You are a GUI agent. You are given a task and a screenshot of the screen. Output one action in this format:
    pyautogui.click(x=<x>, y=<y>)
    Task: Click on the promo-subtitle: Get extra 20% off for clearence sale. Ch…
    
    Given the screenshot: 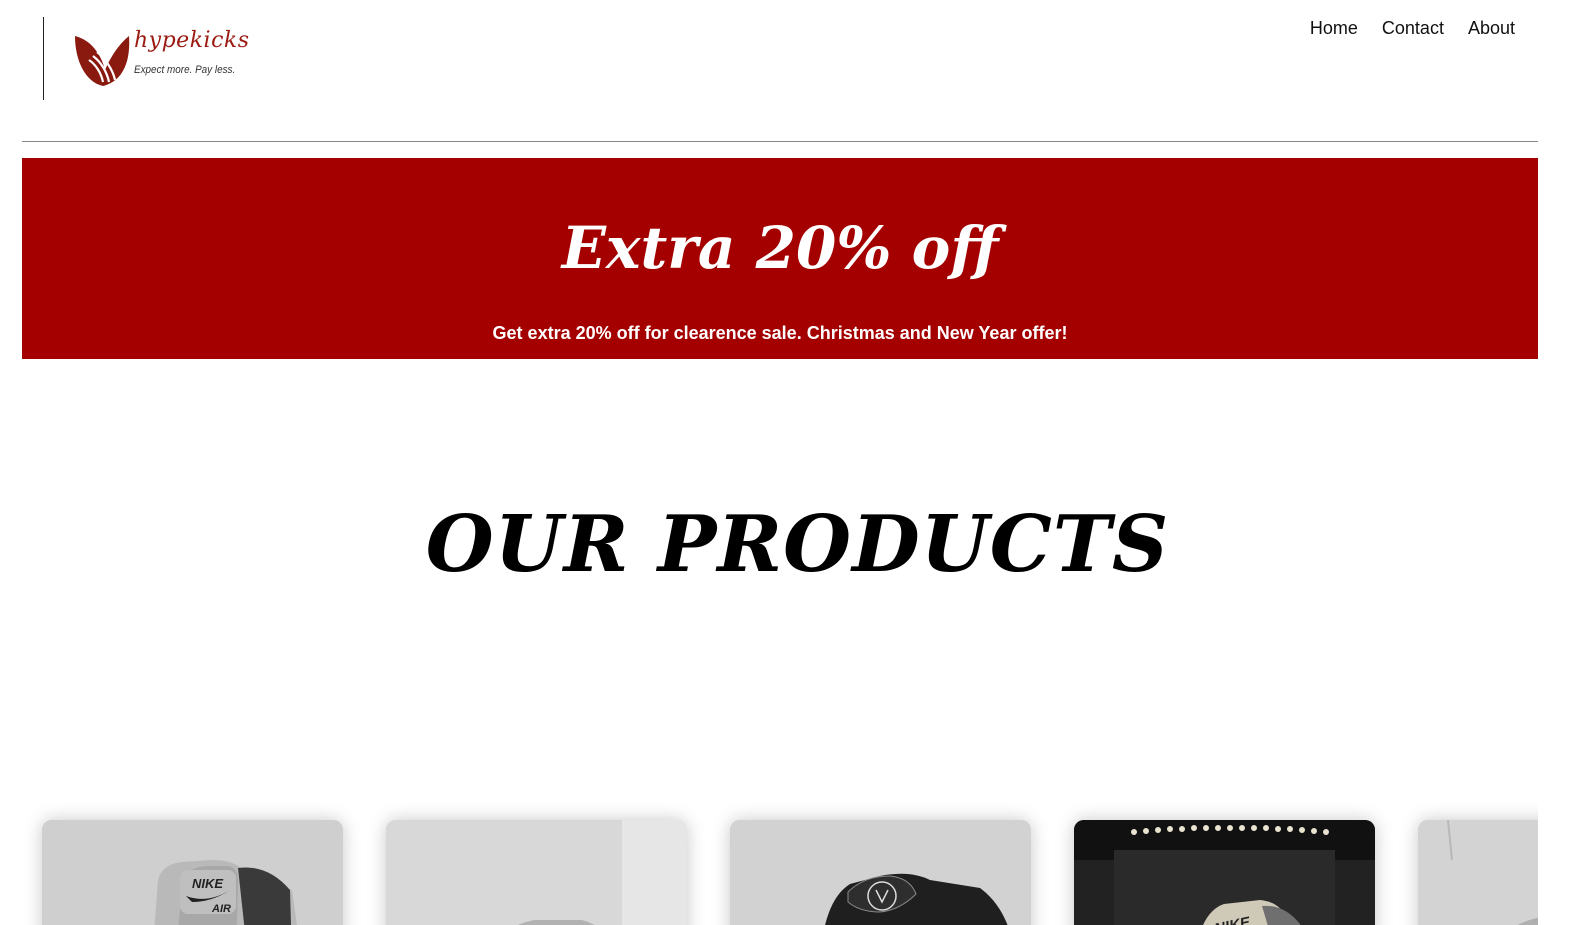 What is the action you would take?
    pyautogui.click(x=780, y=333)
    